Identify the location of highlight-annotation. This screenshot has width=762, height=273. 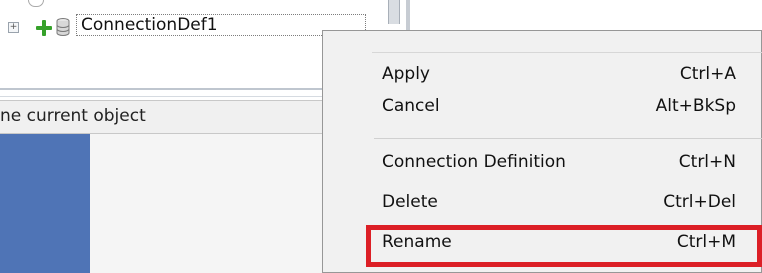
(564, 246).